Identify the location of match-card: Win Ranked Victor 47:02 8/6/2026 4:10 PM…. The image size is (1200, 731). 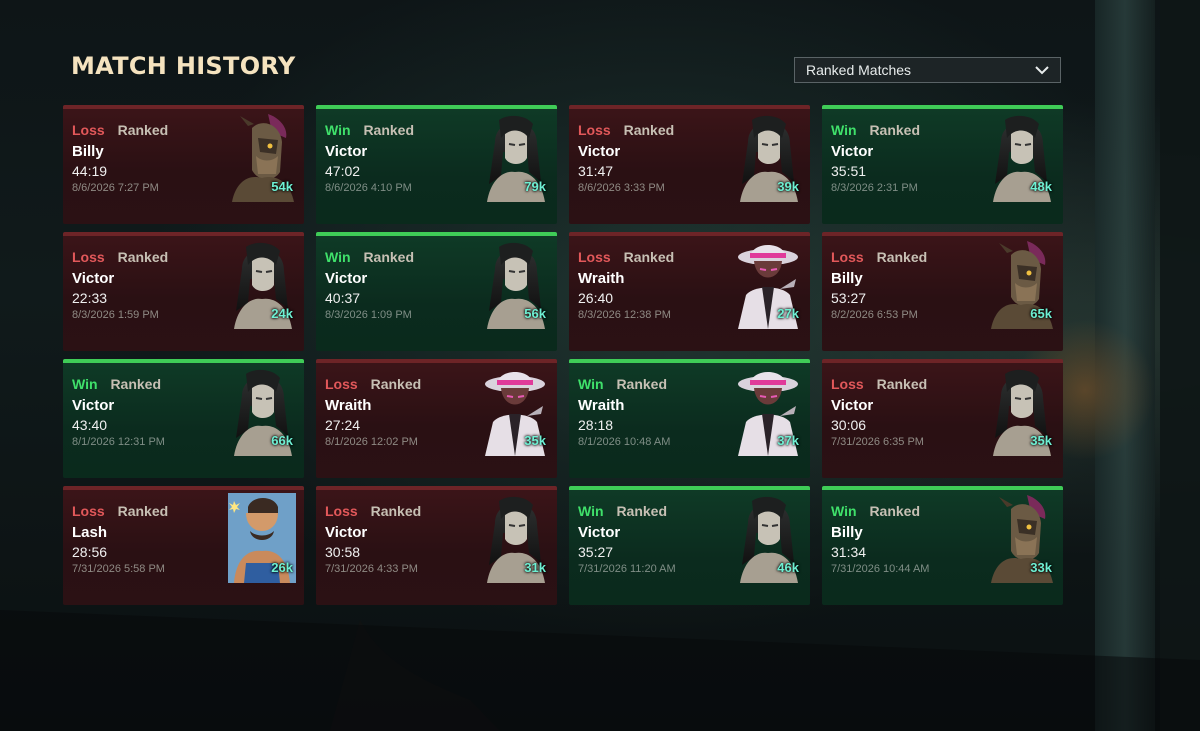
(436, 164).